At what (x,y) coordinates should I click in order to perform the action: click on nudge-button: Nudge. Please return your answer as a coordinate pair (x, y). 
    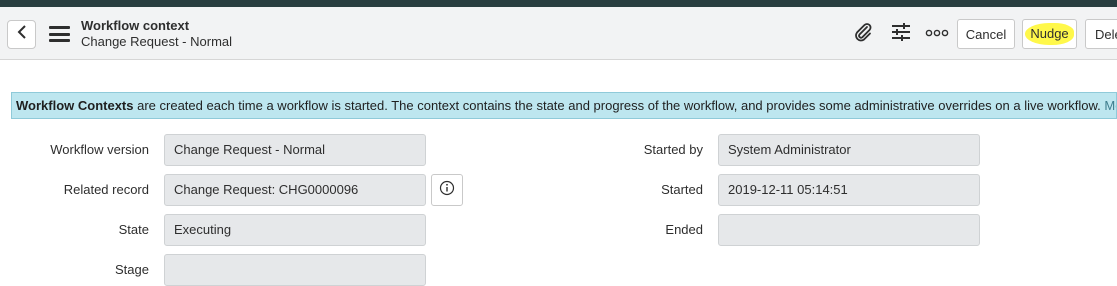
    Looking at the image, I should click on (1049, 34).